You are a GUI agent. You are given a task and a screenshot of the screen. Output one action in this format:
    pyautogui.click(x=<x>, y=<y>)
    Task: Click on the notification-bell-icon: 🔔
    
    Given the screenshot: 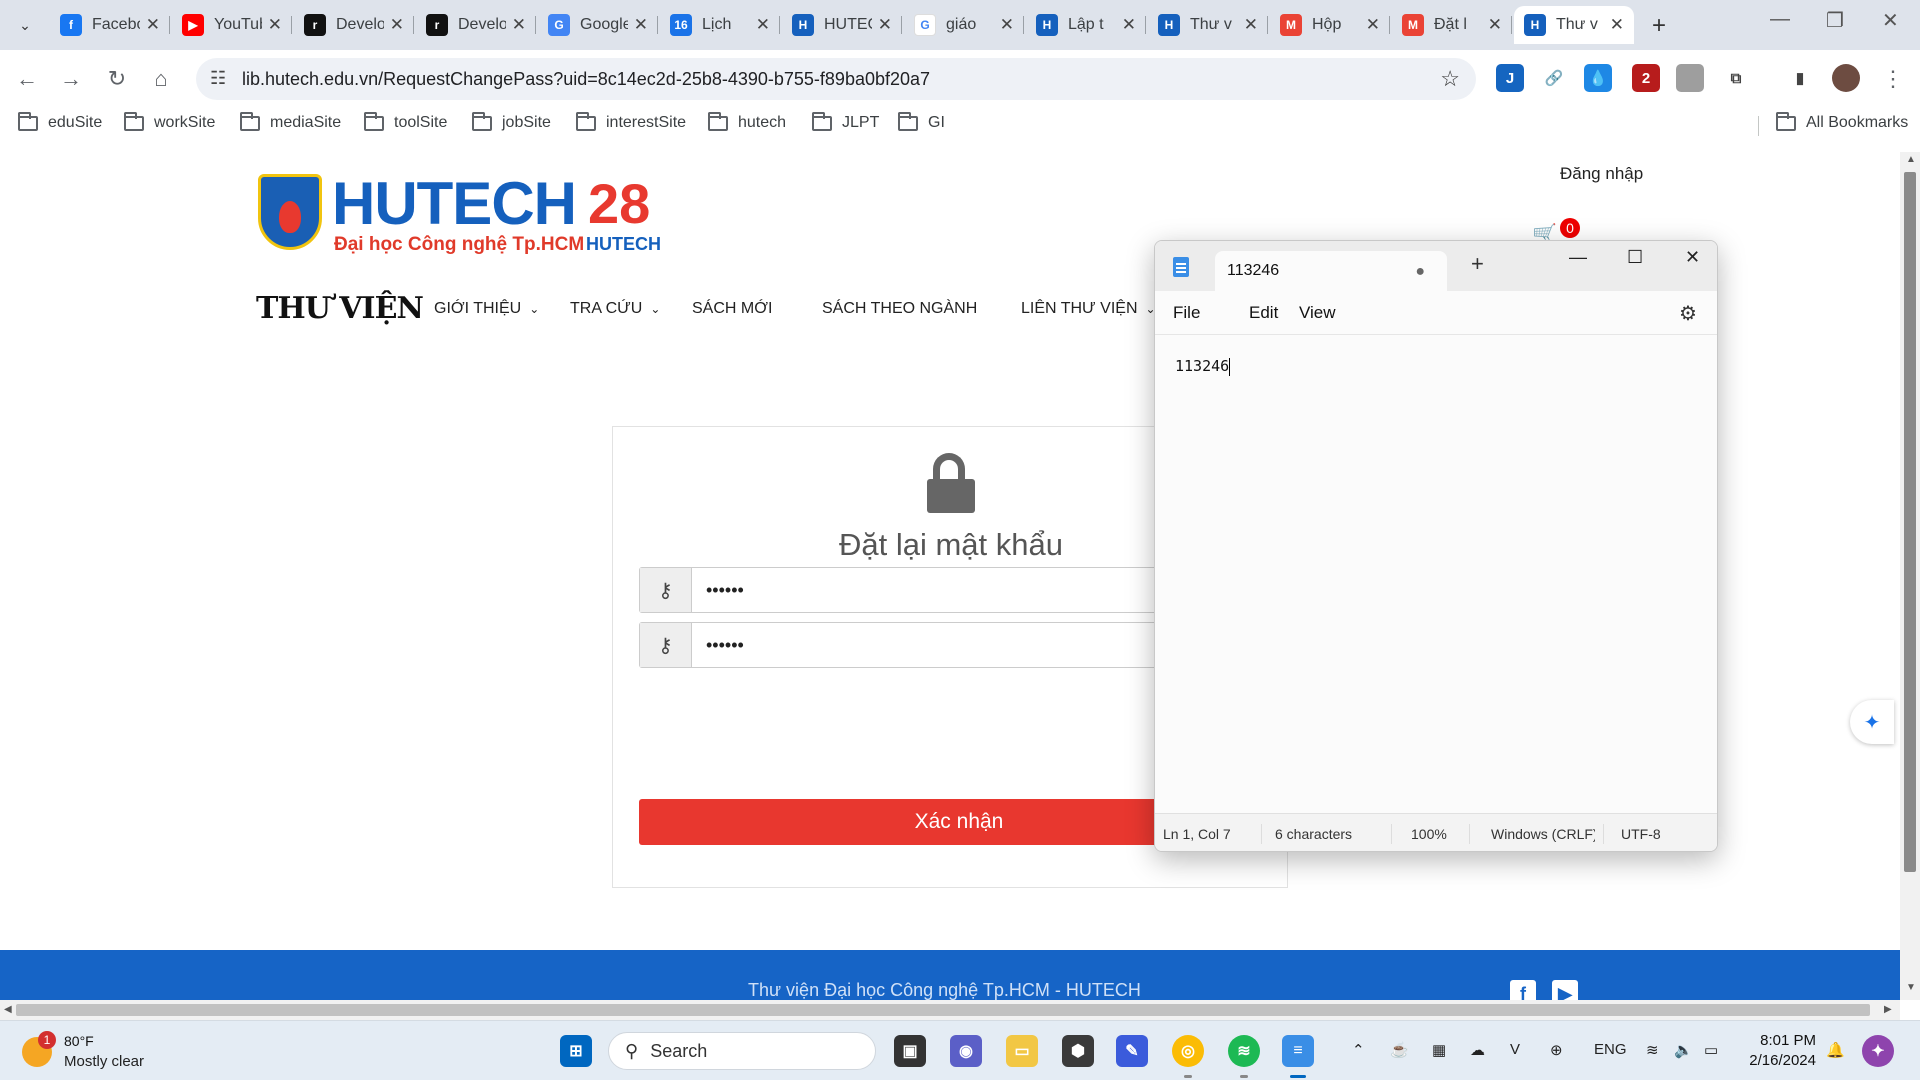 What is the action you would take?
    pyautogui.click(x=1835, y=1050)
    